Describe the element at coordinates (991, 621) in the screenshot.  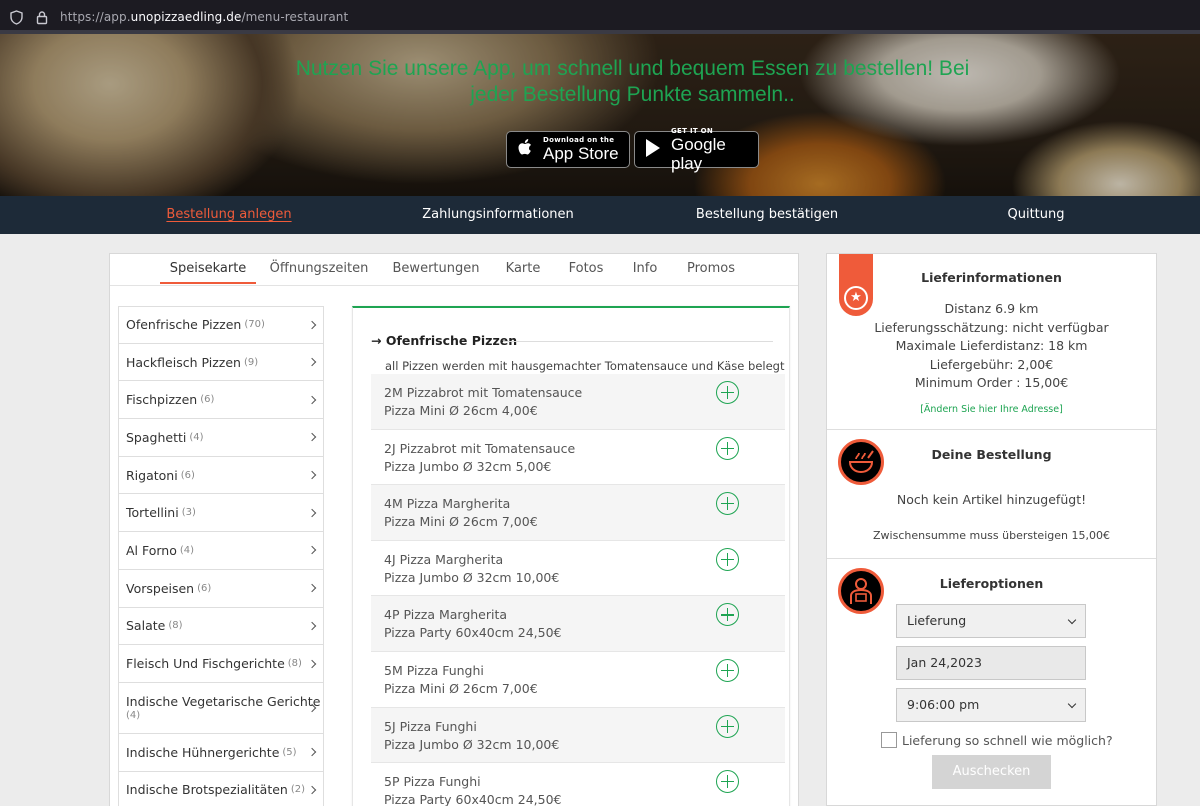
I see `delivery-mode-select: Lieferung` at that location.